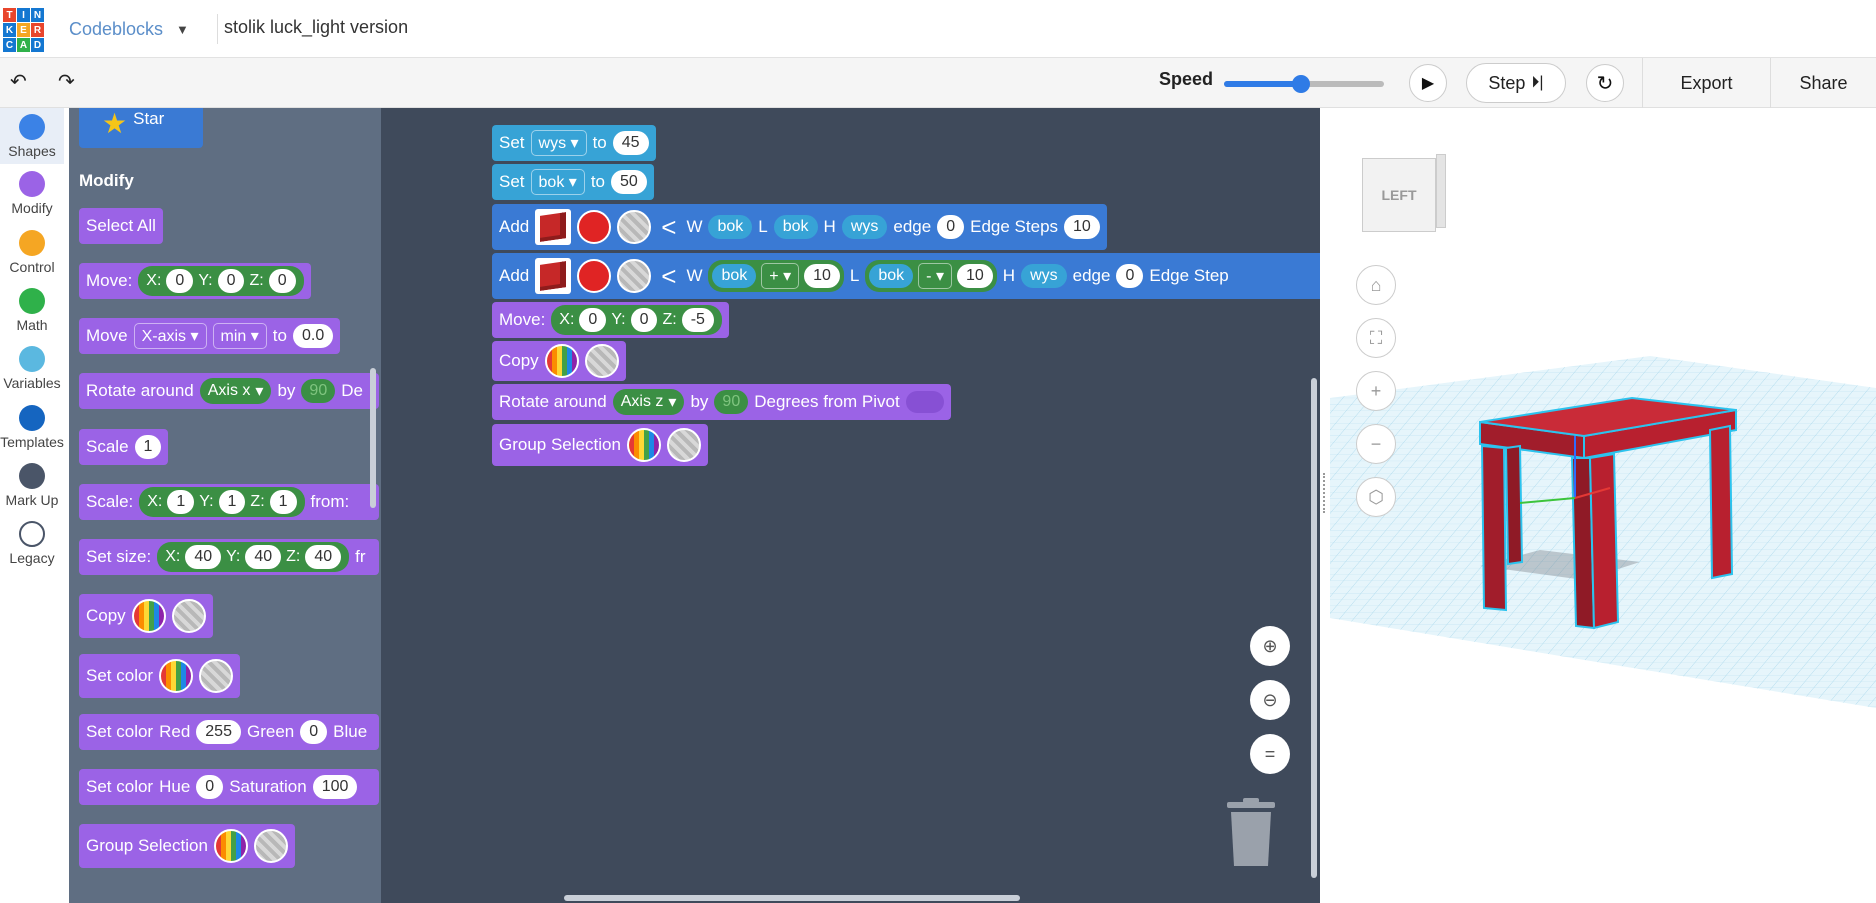 This screenshot has width=1876, height=903. Describe the element at coordinates (195, 281) in the screenshot. I see `move-block: Move: X: 0 Y: 0 Z: 0` at that location.